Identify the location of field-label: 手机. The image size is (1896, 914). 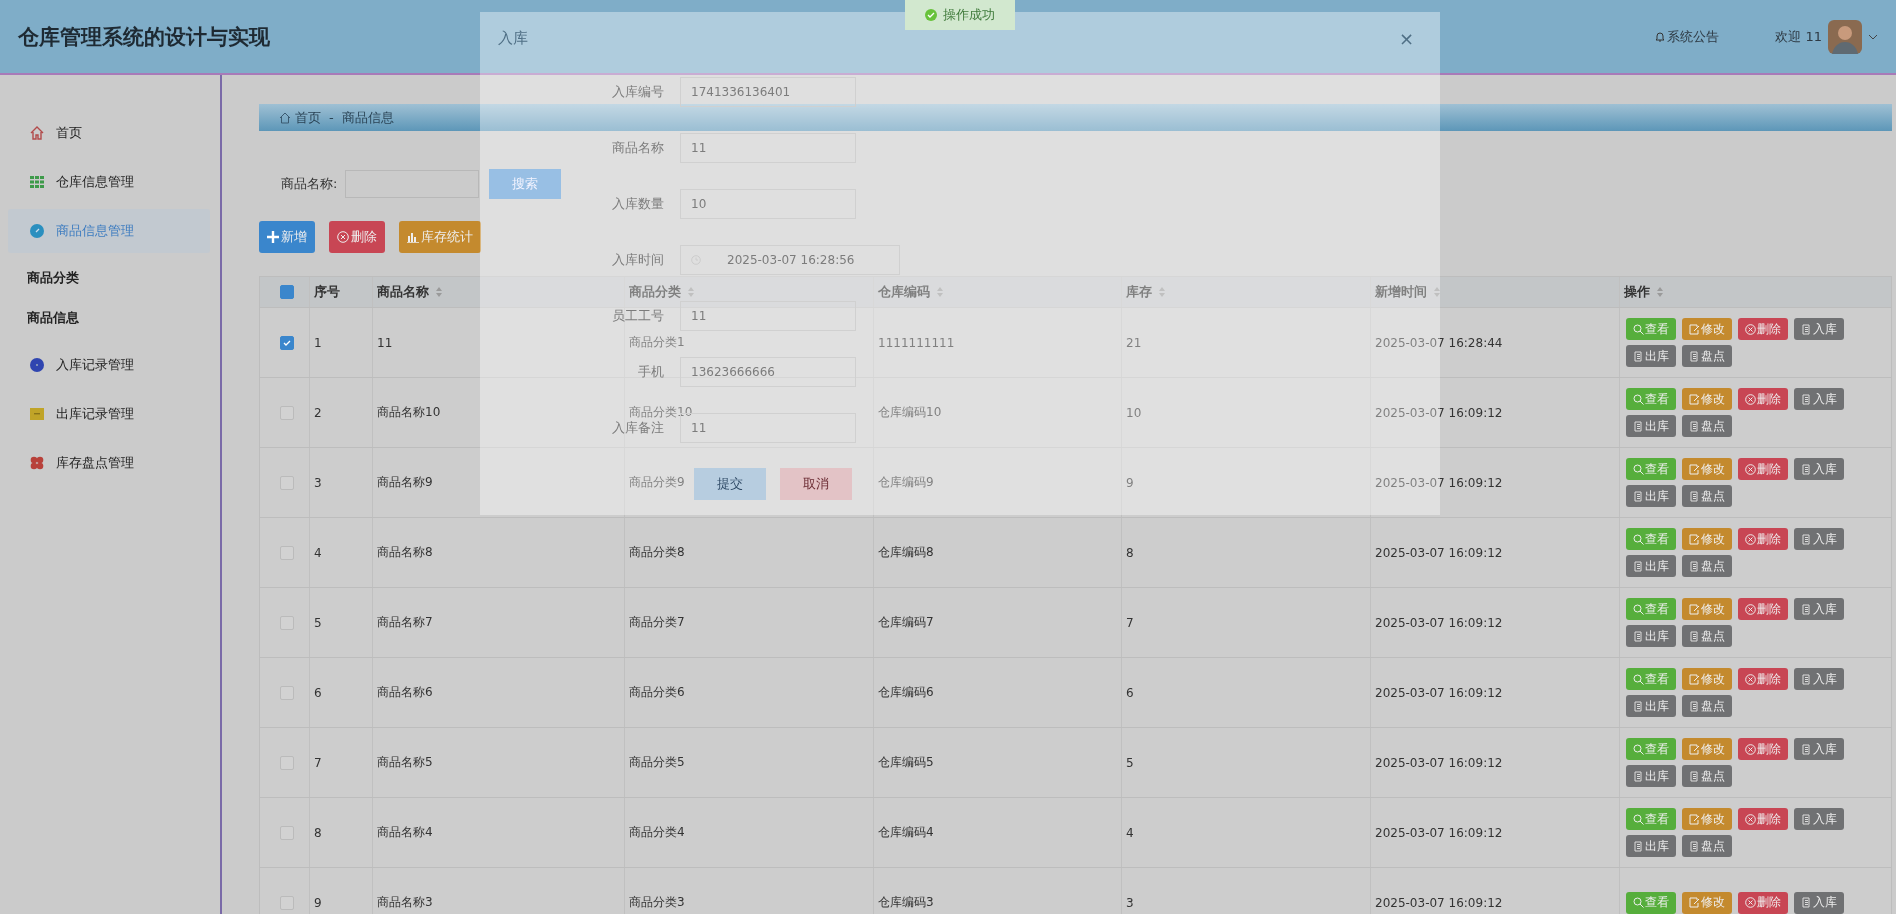
(650, 372).